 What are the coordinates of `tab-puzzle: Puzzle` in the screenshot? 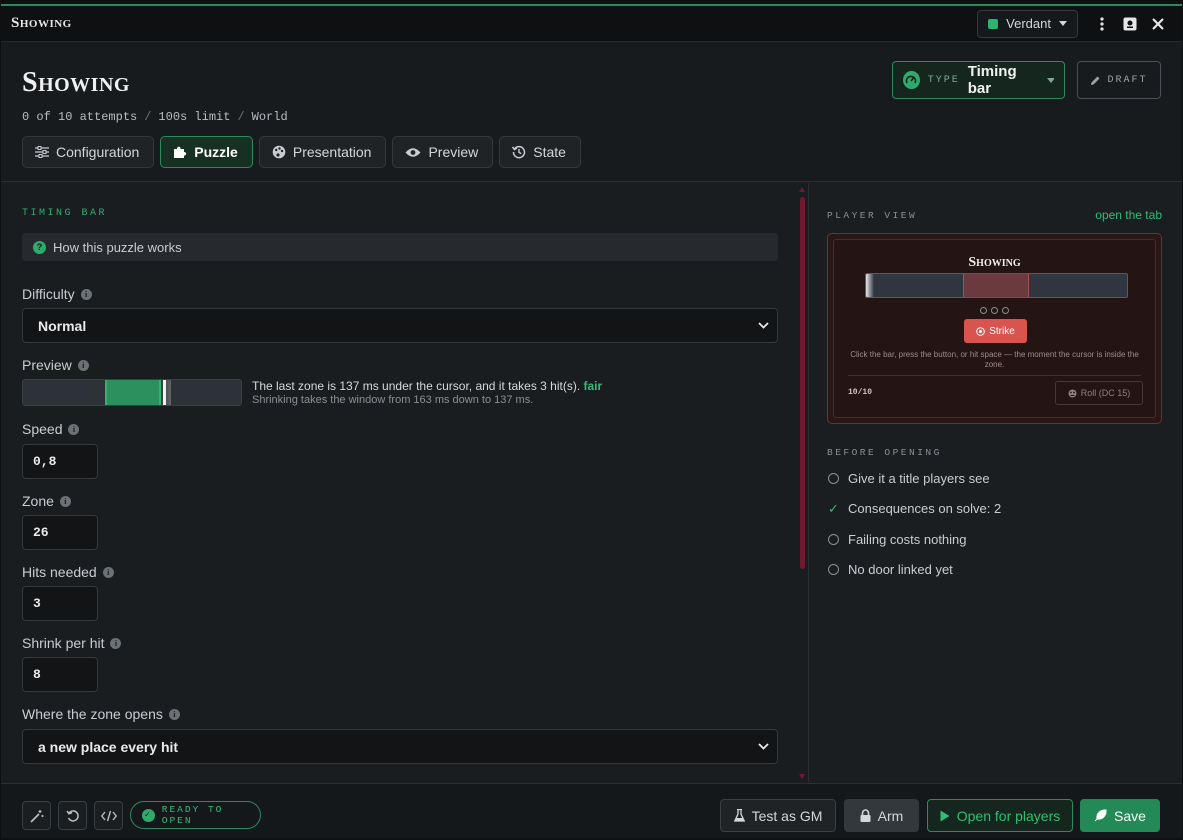 It's located at (206, 152).